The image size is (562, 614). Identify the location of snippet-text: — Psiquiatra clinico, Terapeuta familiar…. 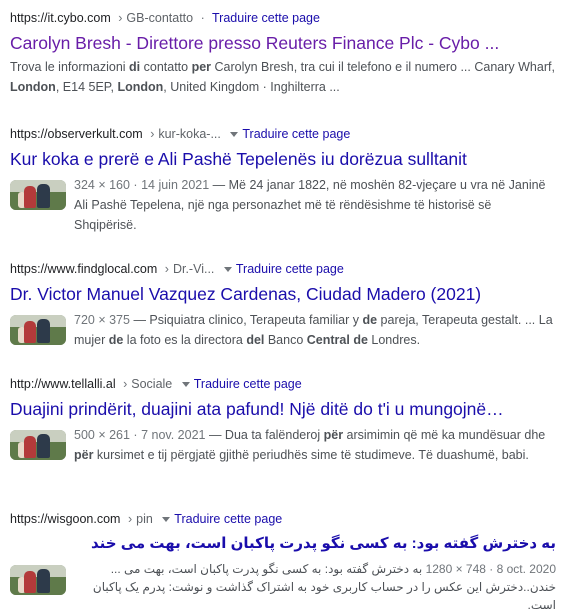
(246, 320).